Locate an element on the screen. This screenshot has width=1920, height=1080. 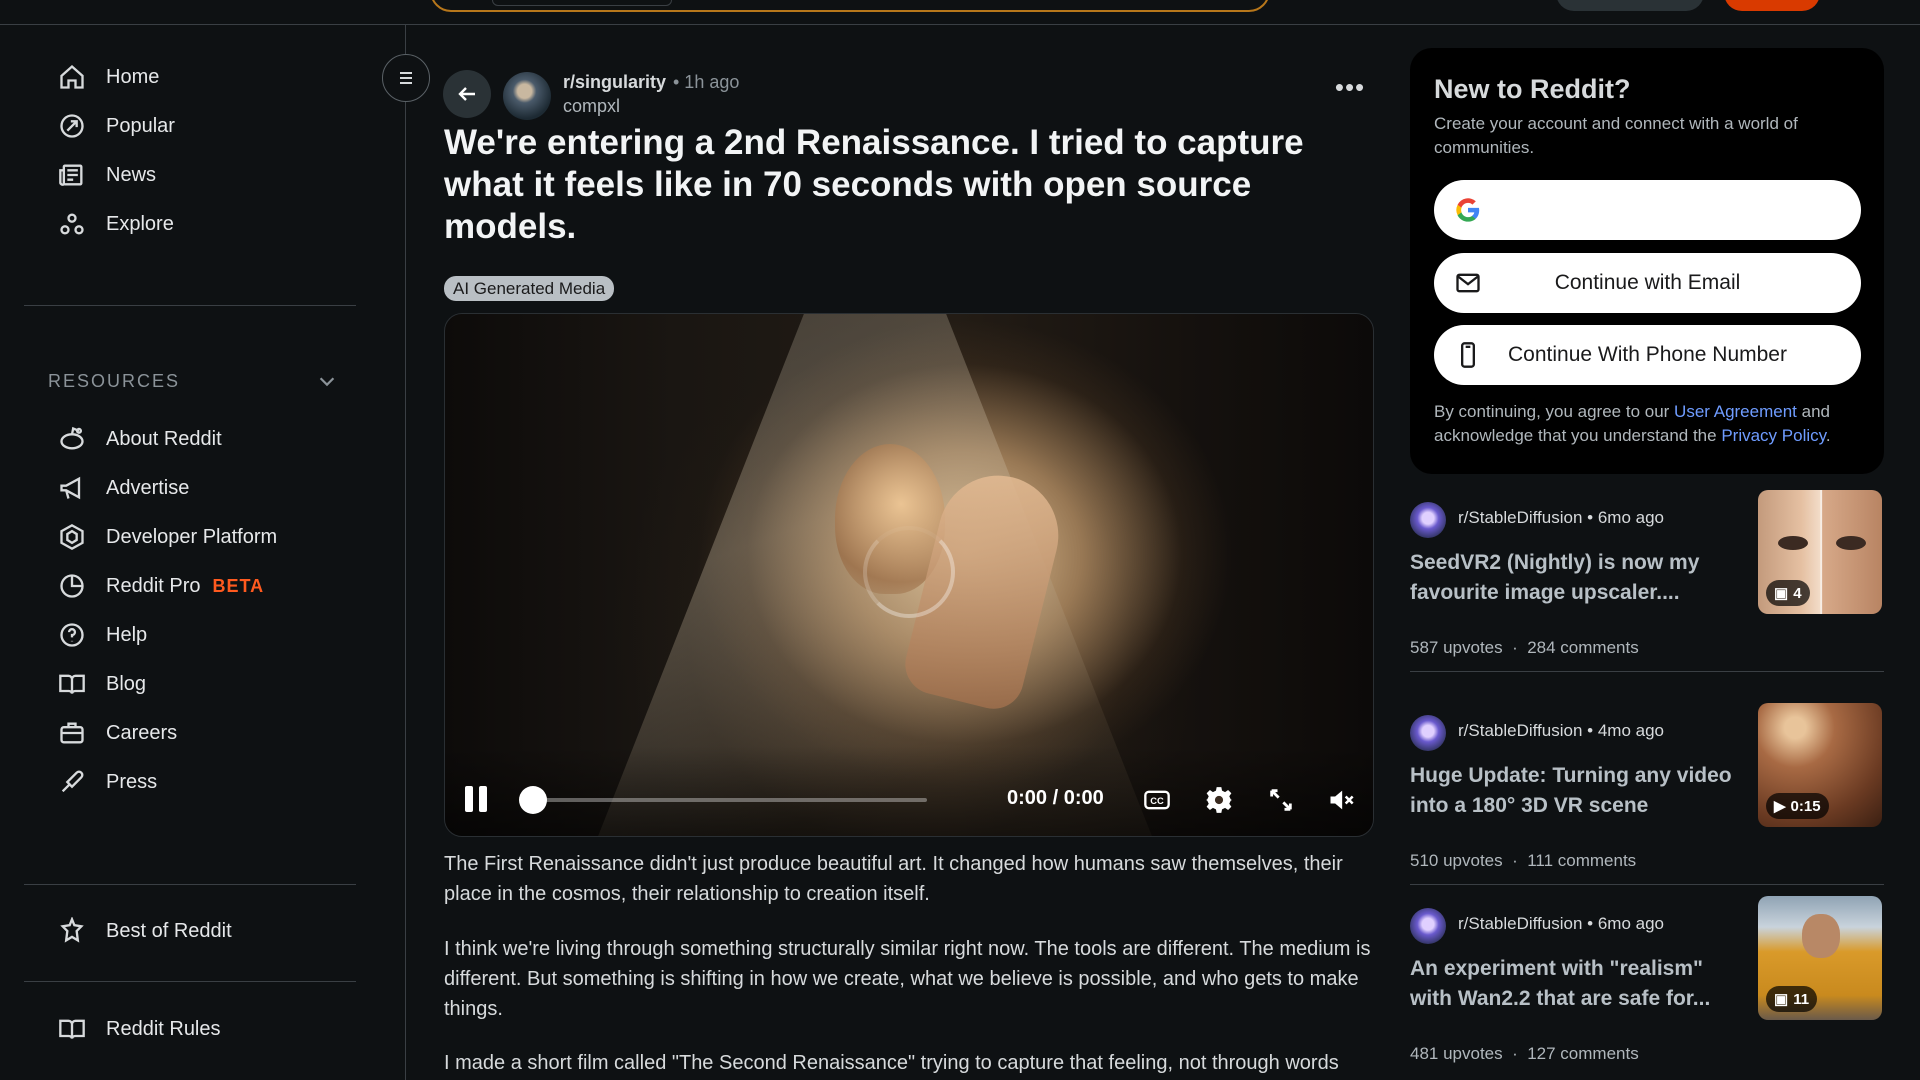
continue-with-email-button: Continue with Email is located at coordinates (1647, 283).